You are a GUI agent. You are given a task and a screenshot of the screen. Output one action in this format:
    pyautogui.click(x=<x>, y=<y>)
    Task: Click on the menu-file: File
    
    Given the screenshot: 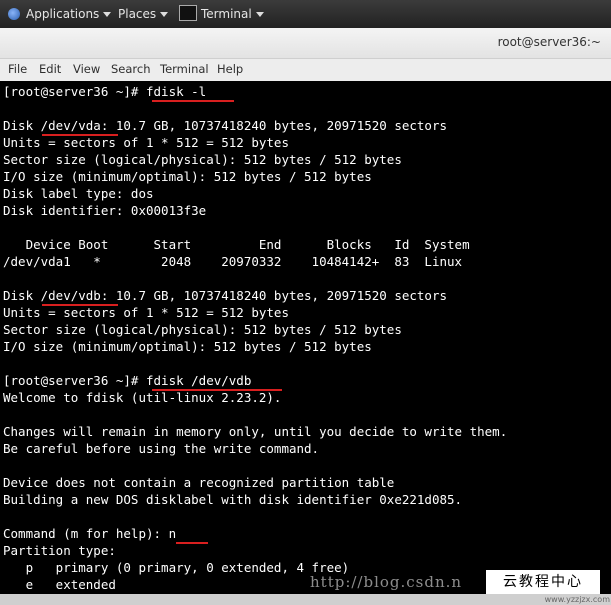 What is the action you would take?
    pyautogui.click(x=17, y=69)
    